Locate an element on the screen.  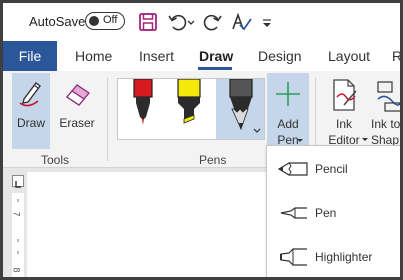
ruler-ticks is located at coordinates (18, 226).